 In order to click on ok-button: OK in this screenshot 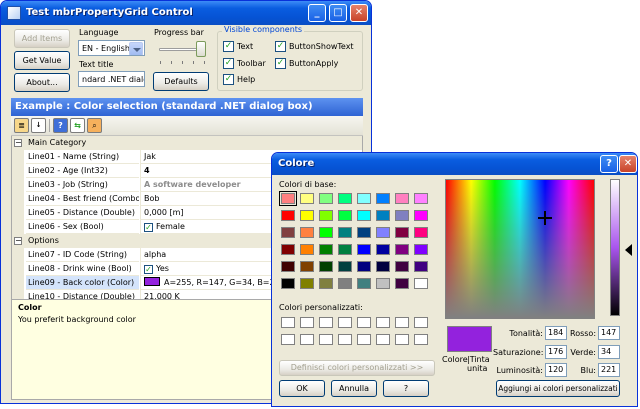, I will do `click(302, 388)`.